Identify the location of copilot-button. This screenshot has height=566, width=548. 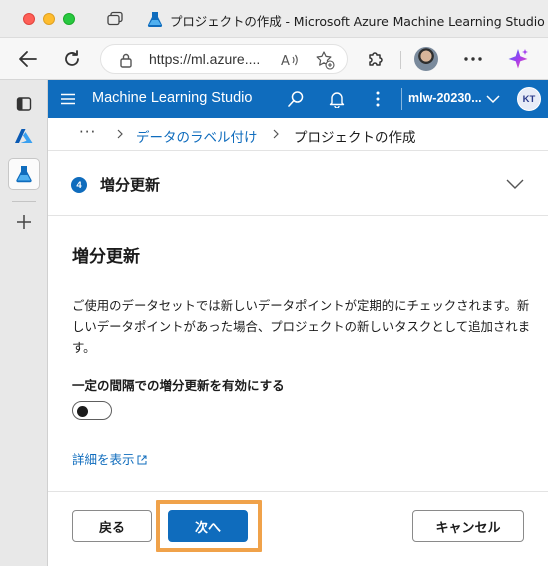
(518, 59).